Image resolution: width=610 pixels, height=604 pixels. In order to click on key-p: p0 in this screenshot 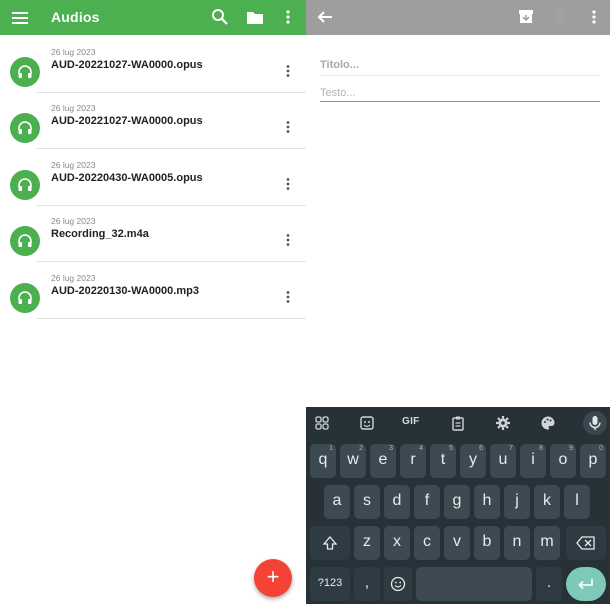, I will do `click(593, 461)`.